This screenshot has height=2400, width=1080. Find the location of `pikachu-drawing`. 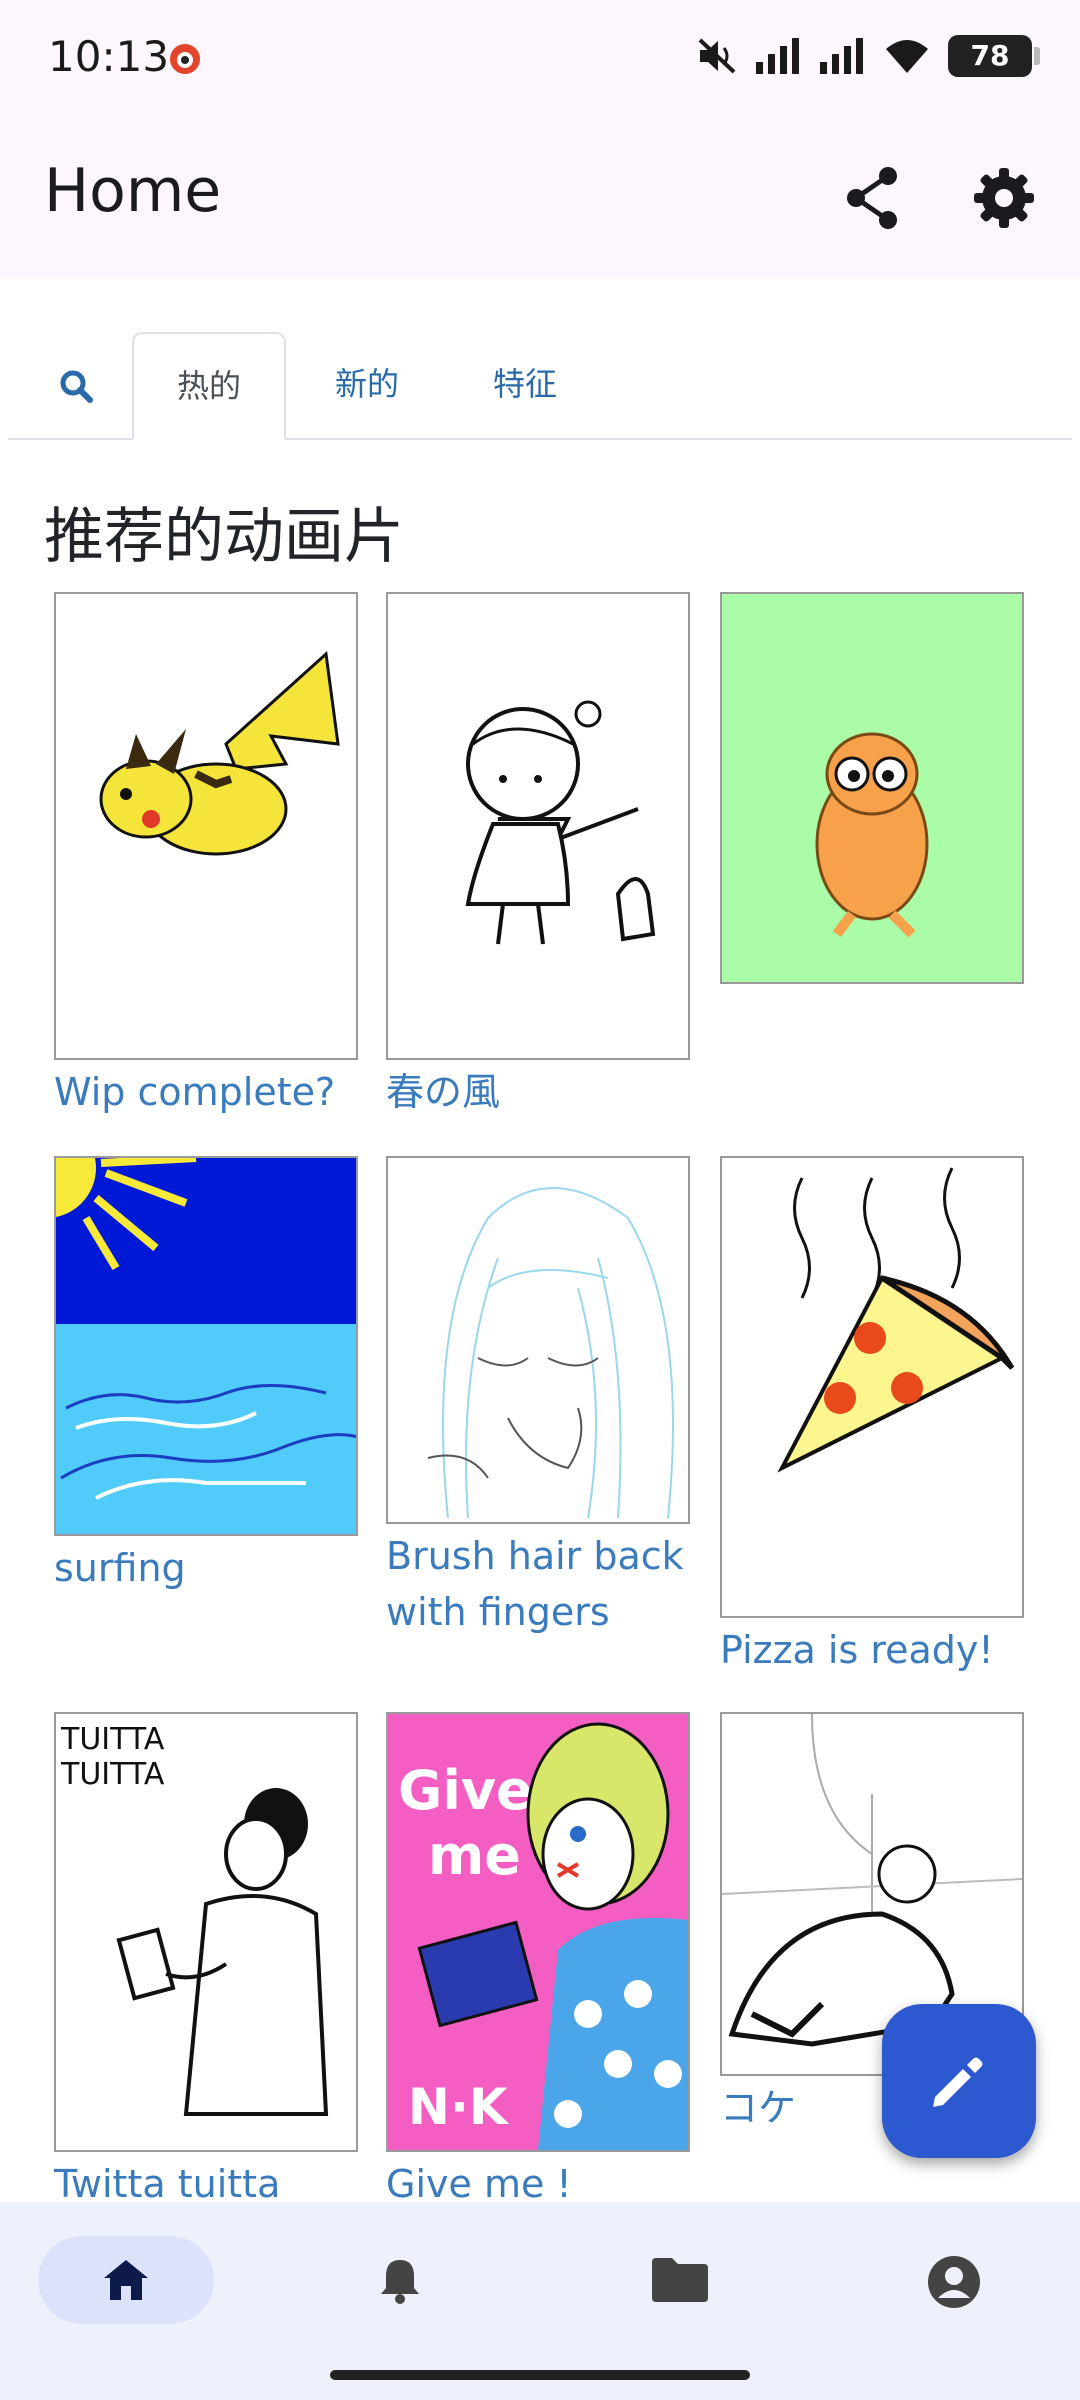

pikachu-drawing is located at coordinates (219, 753).